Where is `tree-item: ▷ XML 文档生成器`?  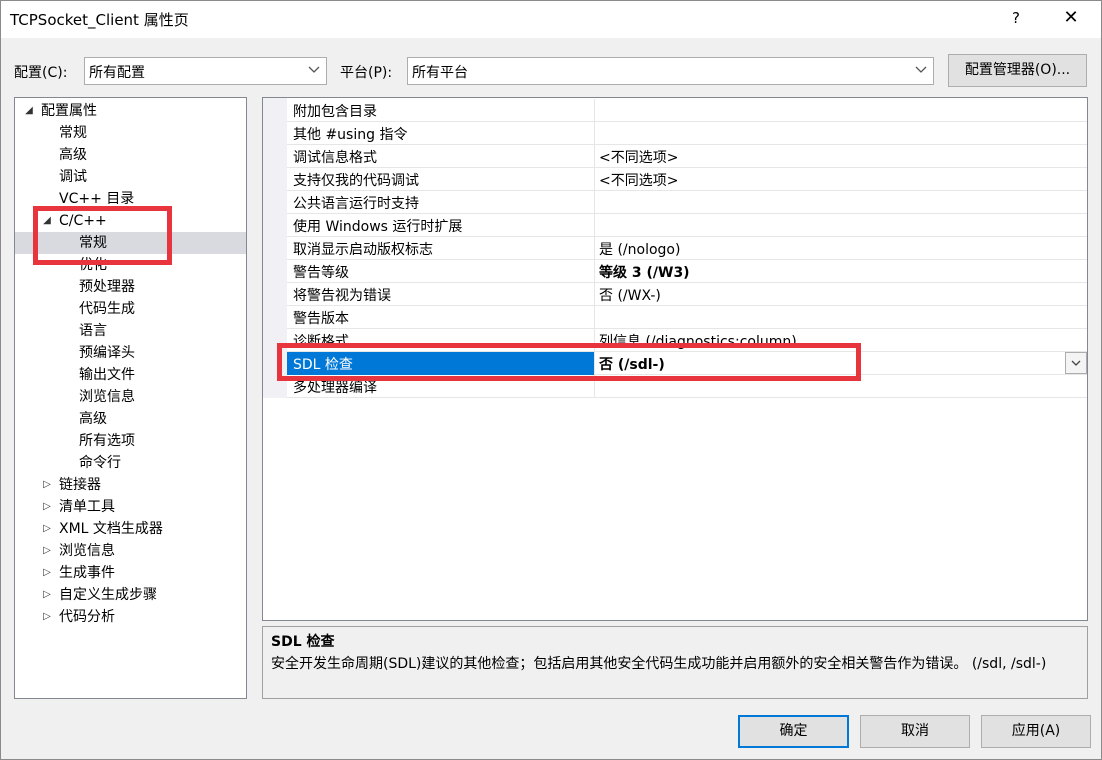 tree-item: ▷ XML 文档生成器 is located at coordinates (130, 529).